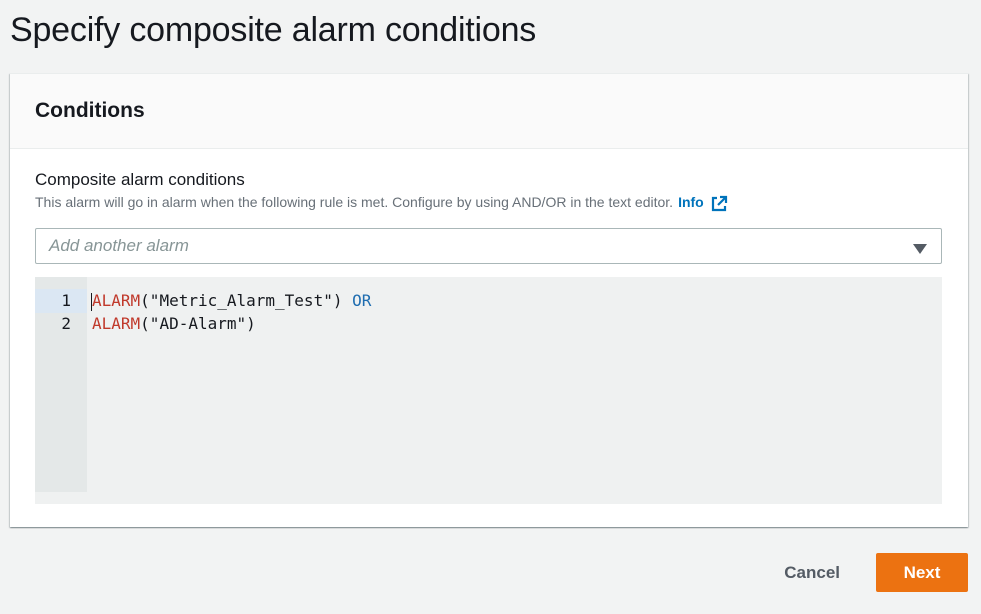 This screenshot has height=614, width=981. I want to click on select-placeholder: Add another alarm, so click(119, 245).